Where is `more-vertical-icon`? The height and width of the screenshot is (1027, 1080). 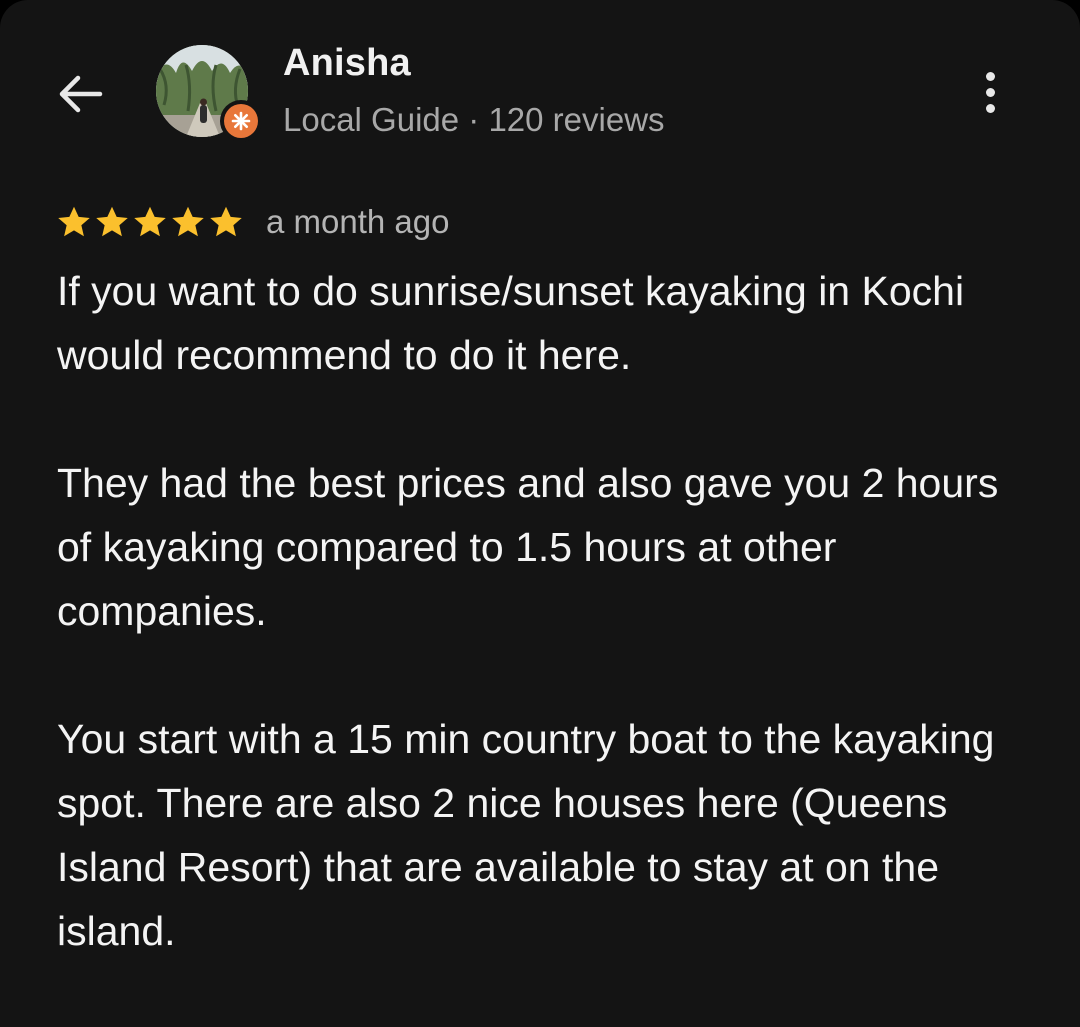
more-vertical-icon is located at coordinates (990, 76).